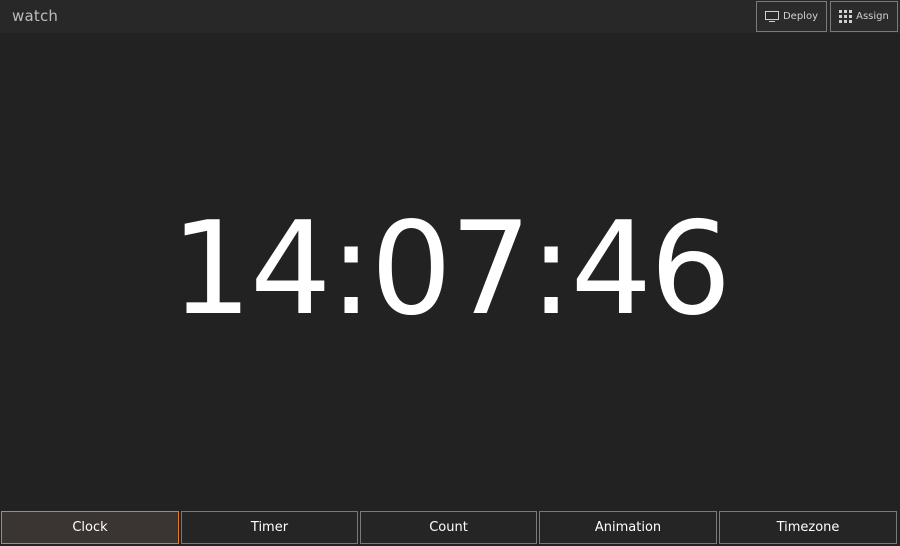 This screenshot has width=900, height=546. I want to click on assign-label: Assign, so click(872, 16).